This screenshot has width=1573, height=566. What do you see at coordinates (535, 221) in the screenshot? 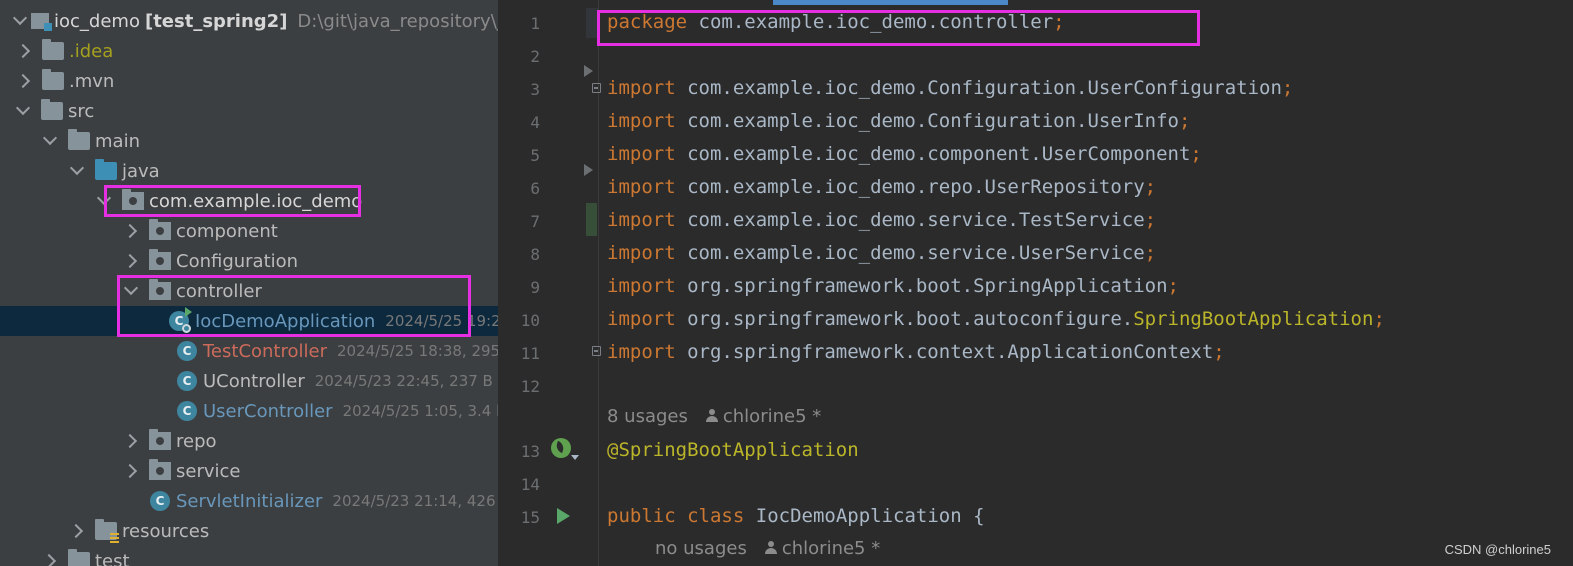
I see `line-number: 7` at bounding box center [535, 221].